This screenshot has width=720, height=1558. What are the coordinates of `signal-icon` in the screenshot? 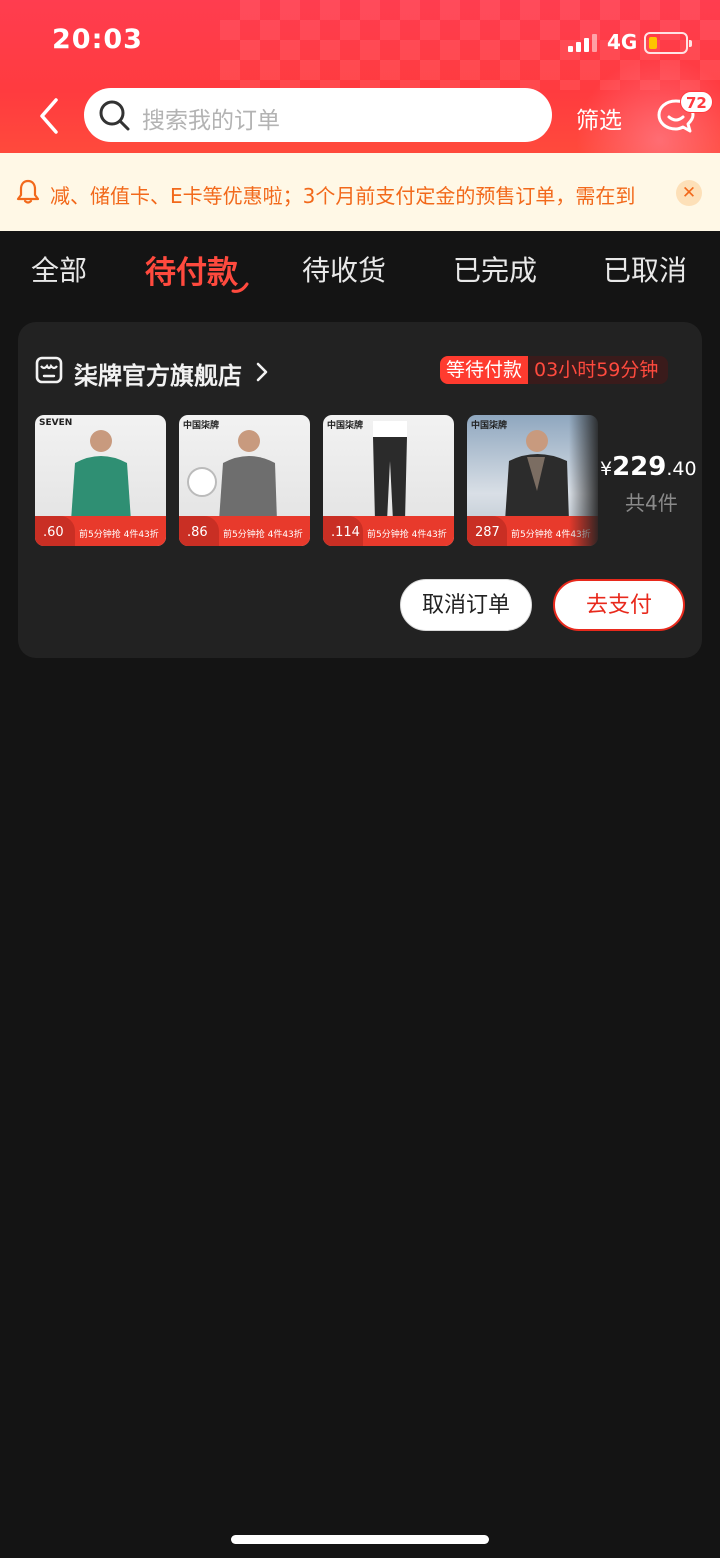 It's located at (584, 43).